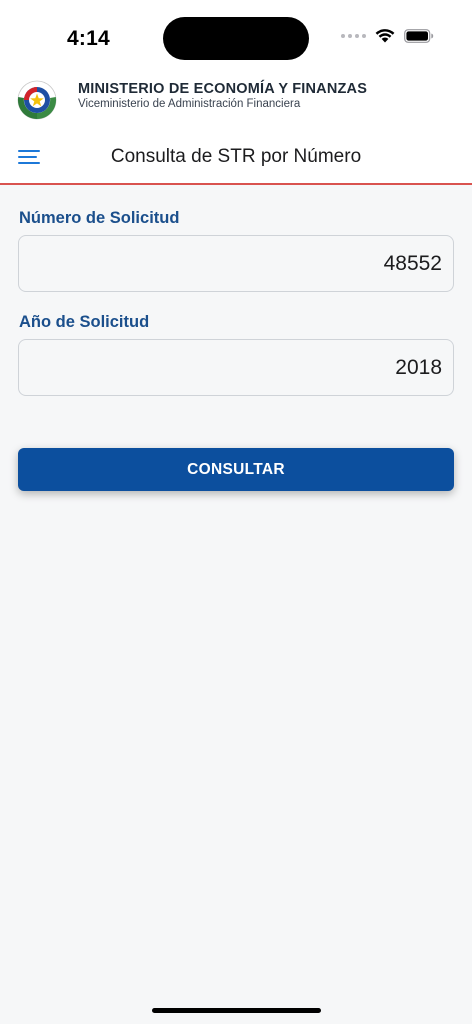 Image resolution: width=472 pixels, height=1024 pixels. I want to click on battery-icon, so click(419, 35).